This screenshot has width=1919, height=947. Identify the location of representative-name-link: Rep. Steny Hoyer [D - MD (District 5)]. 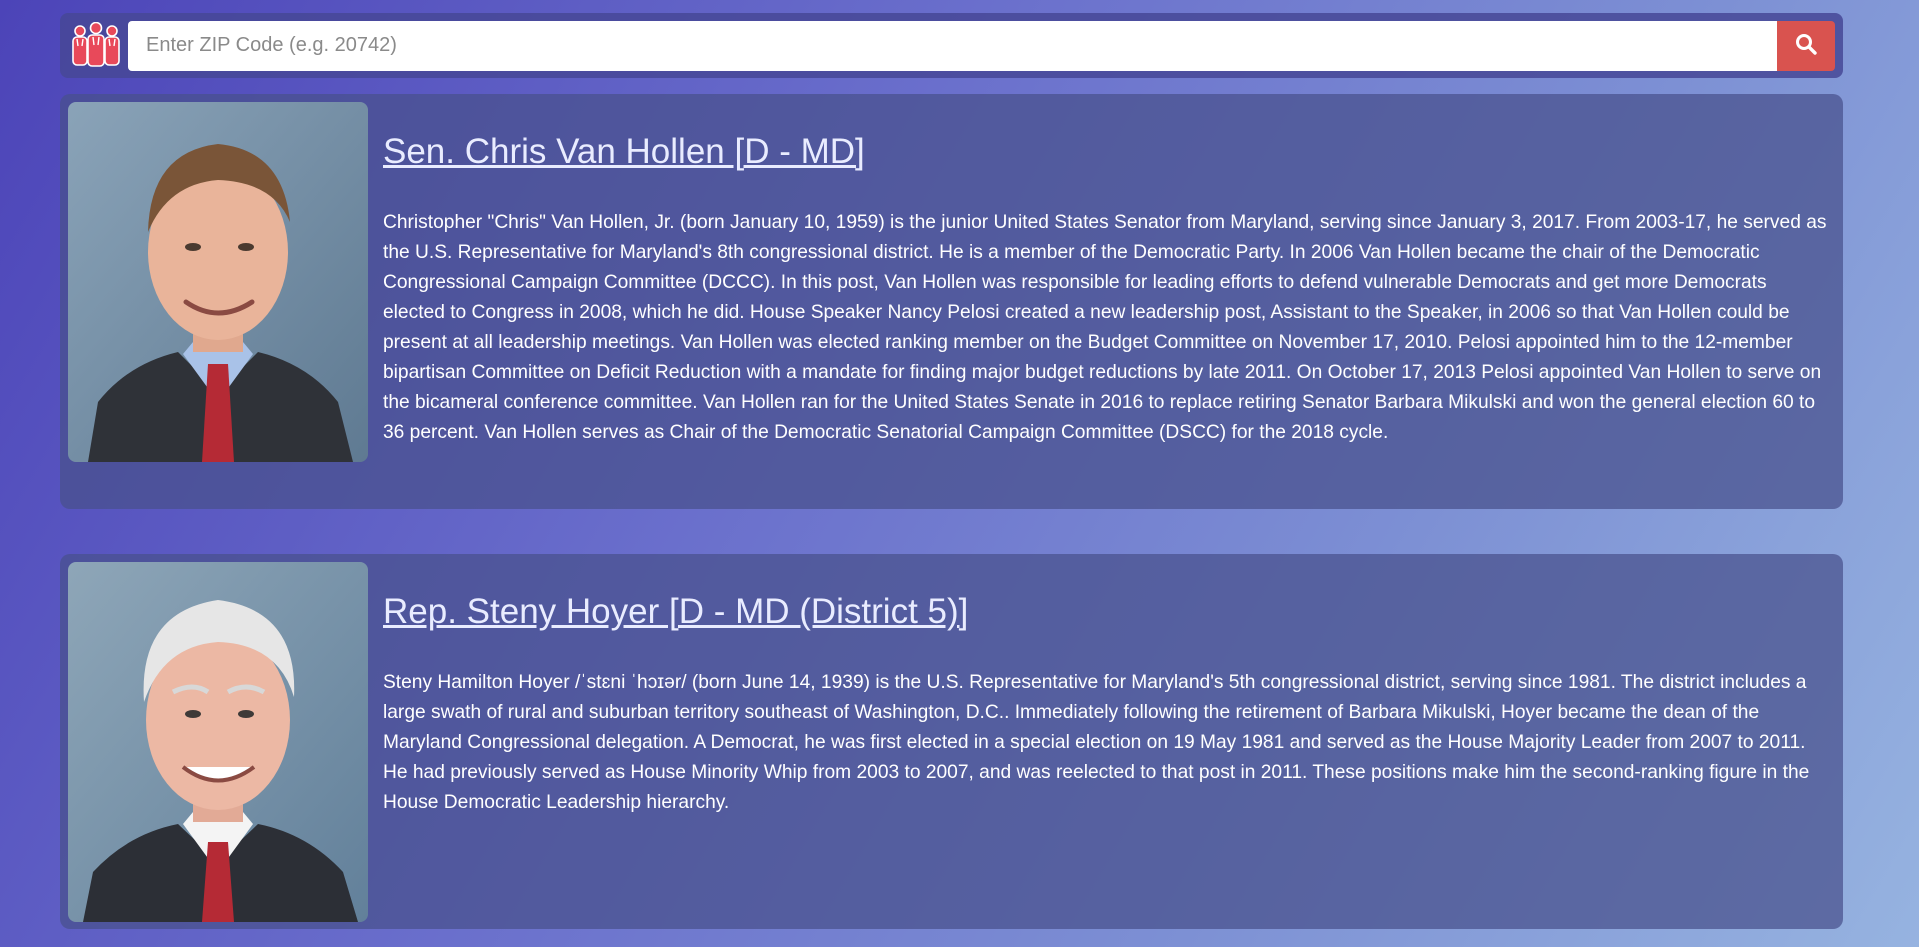
(675, 612).